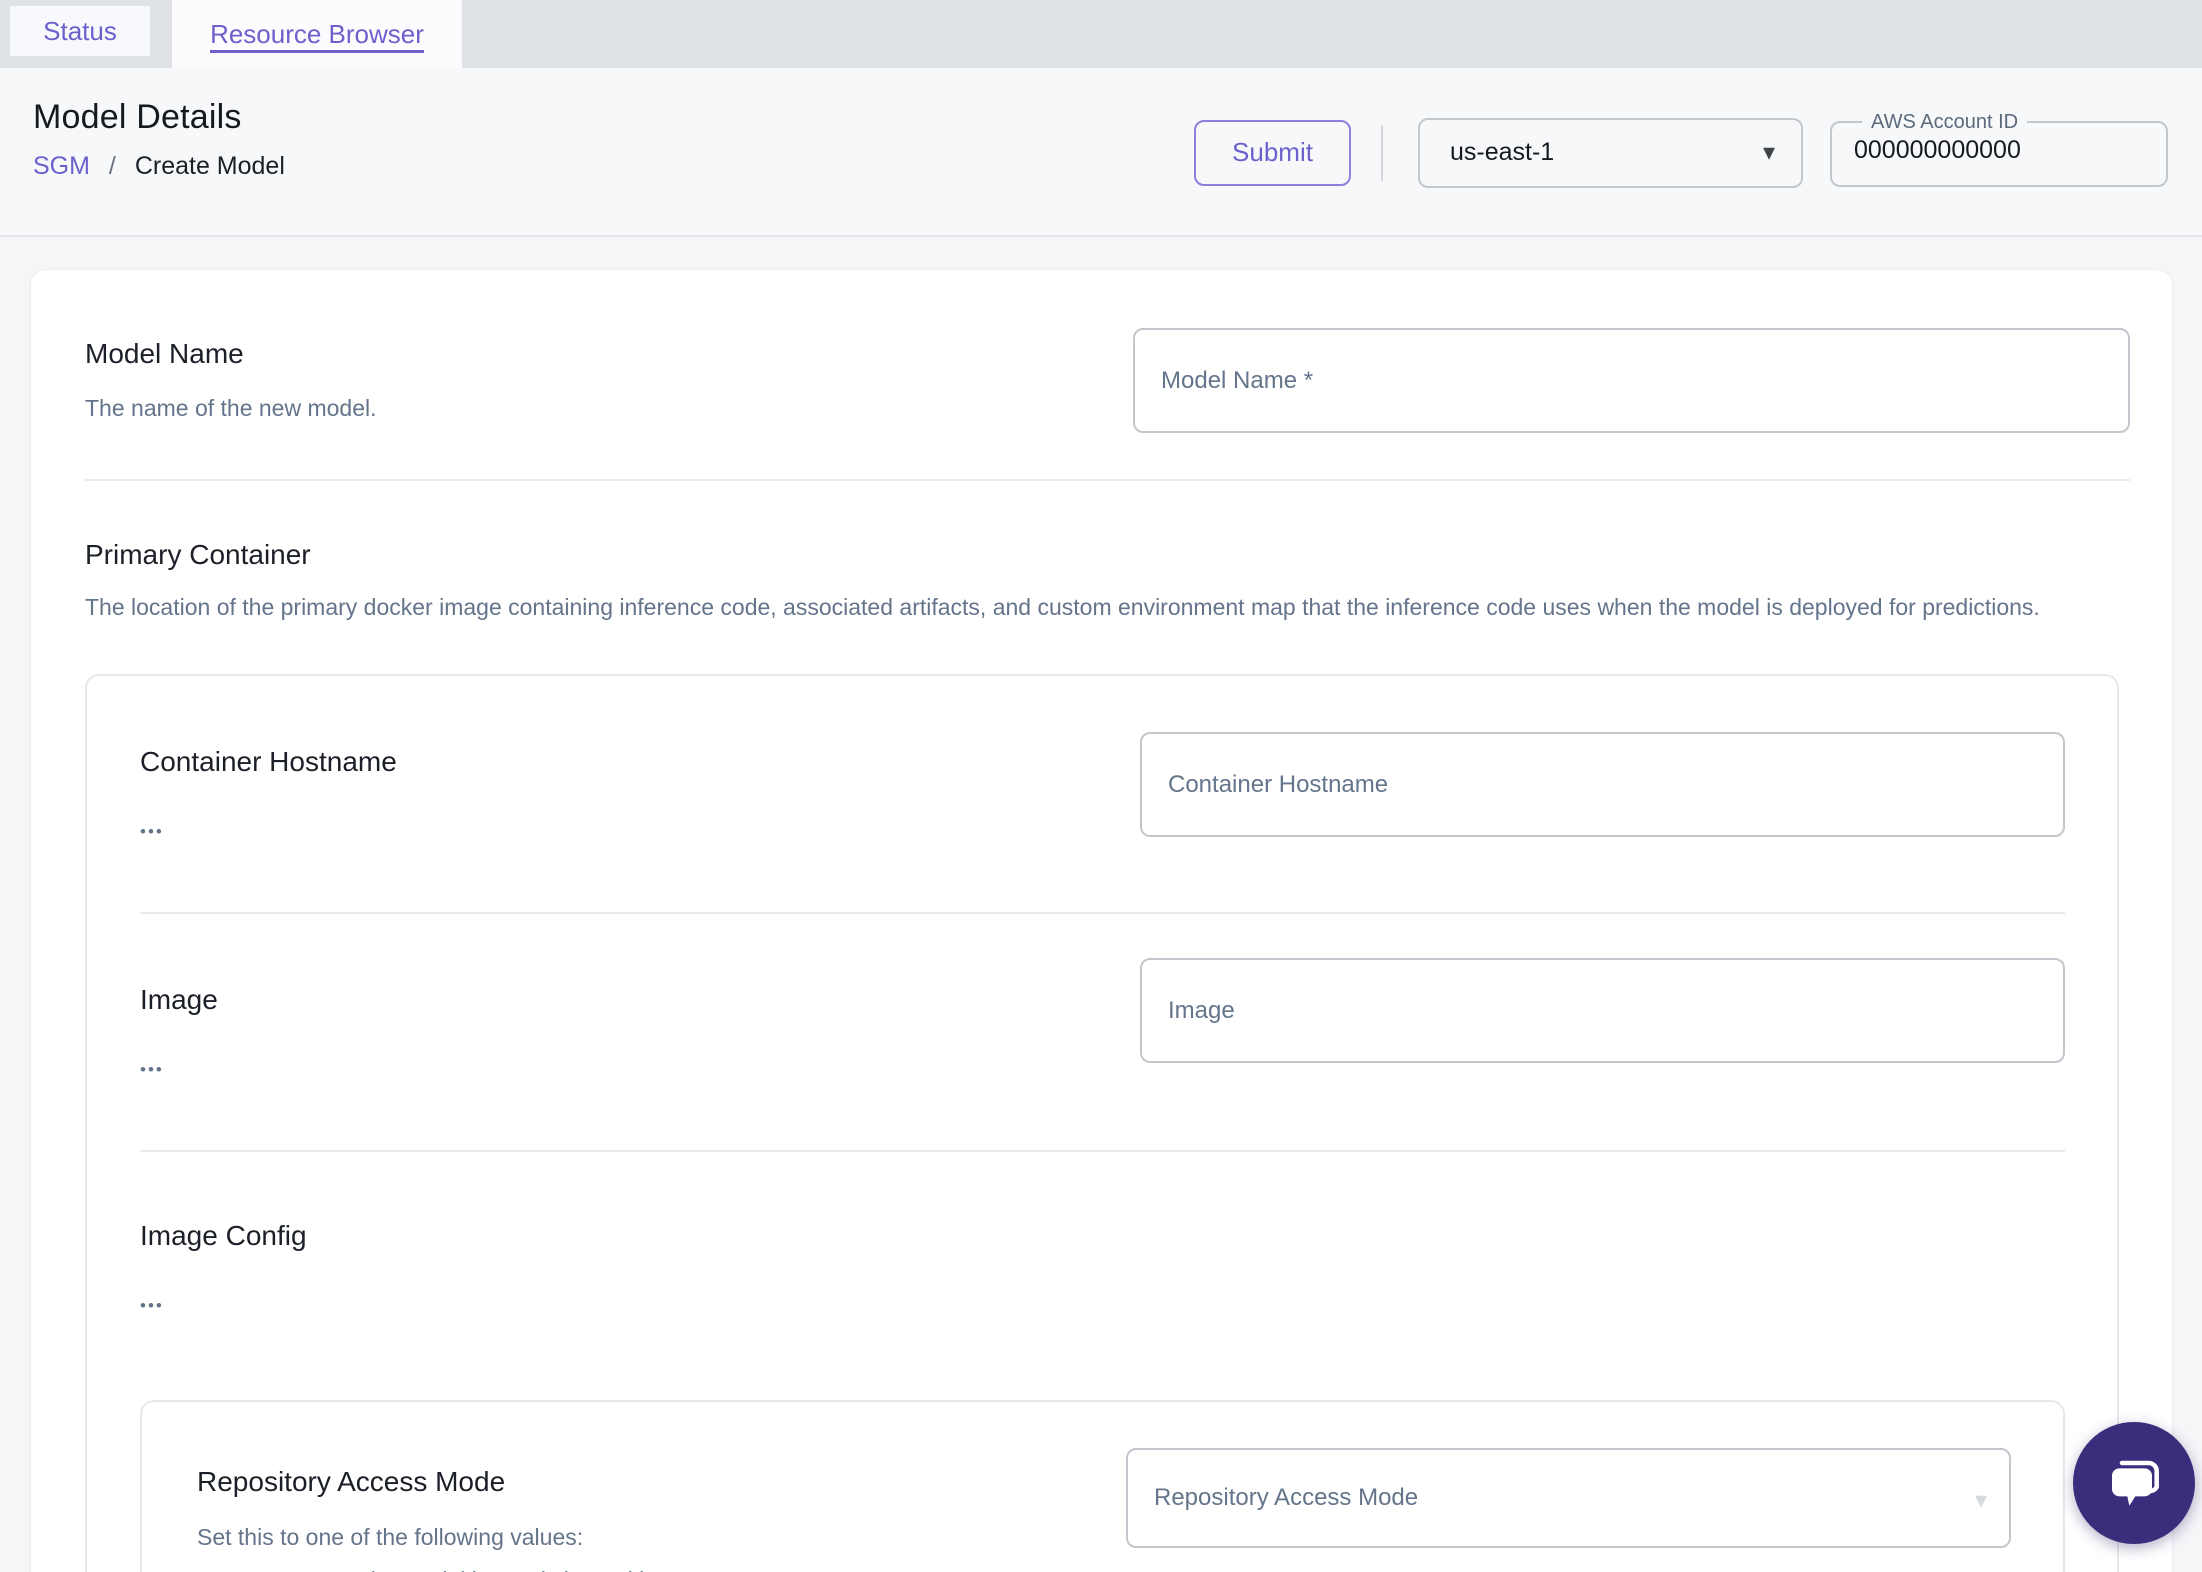 The width and height of the screenshot is (2202, 1572). What do you see at coordinates (152, 1070) in the screenshot?
I see `image-expand-toggle: •••` at bounding box center [152, 1070].